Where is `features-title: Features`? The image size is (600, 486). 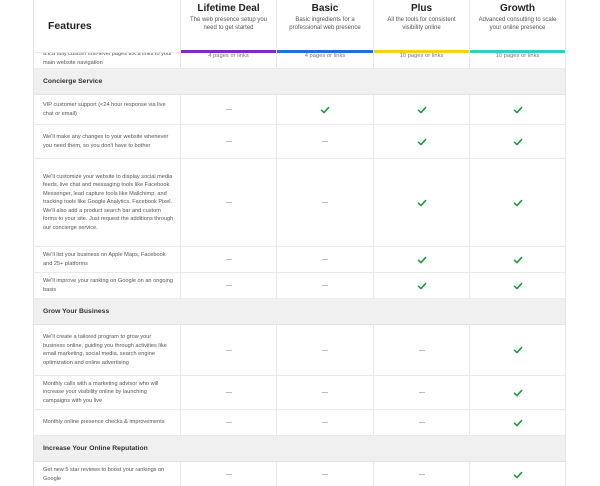
features-title: Features is located at coordinates (70, 26).